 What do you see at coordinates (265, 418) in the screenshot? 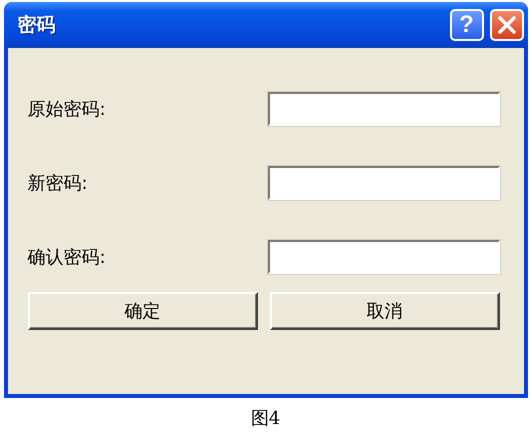
I see `figure-caption: 图4` at bounding box center [265, 418].